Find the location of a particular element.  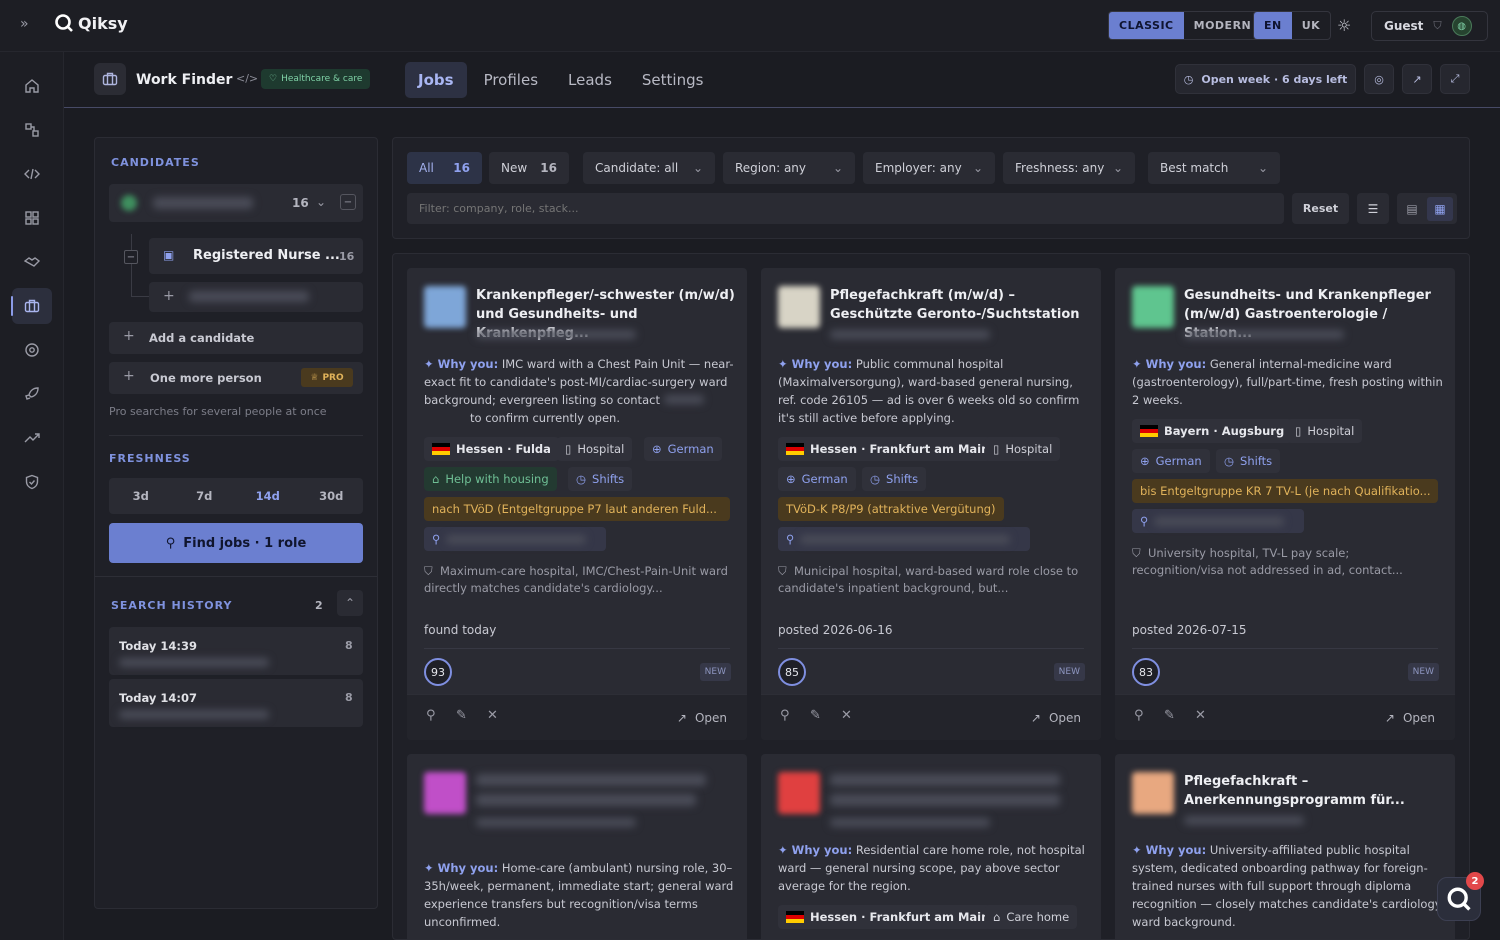

shield-check-icon is located at coordinates (32, 482).